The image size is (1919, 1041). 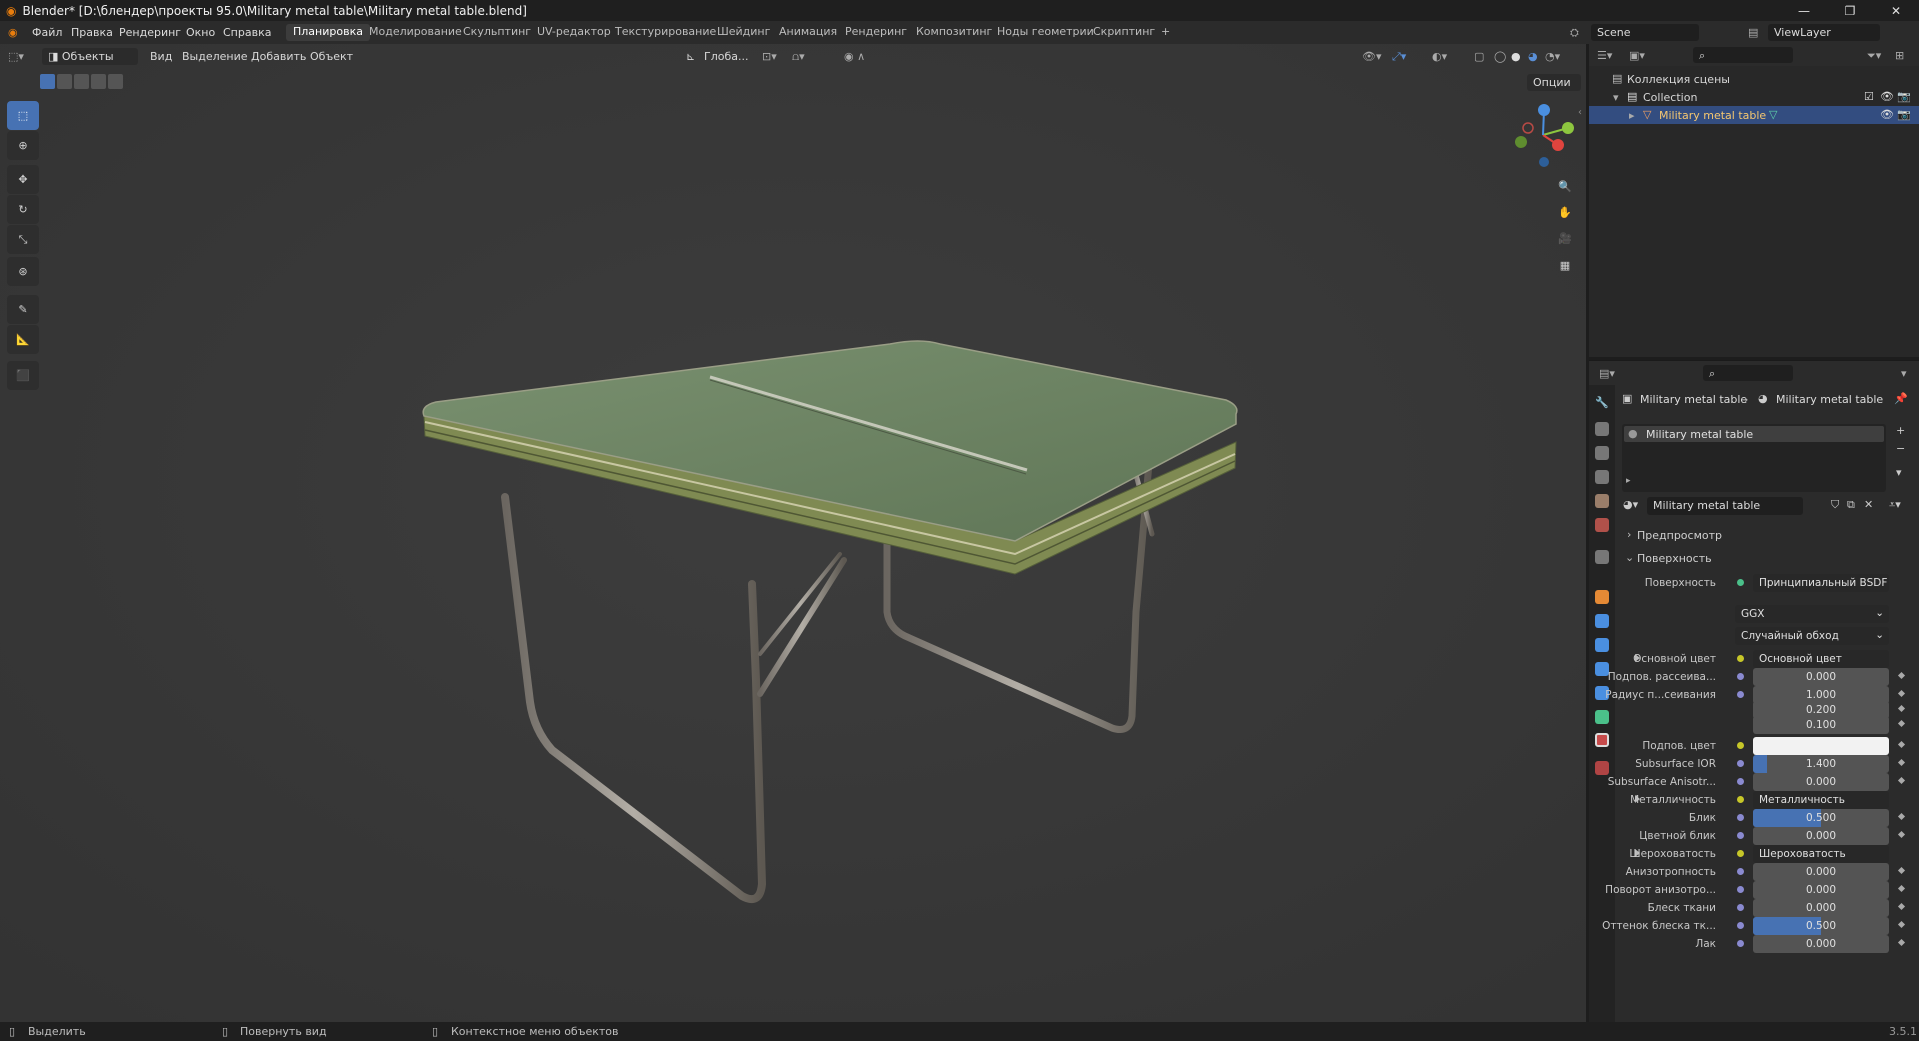 What do you see at coordinates (1743, 55) in the screenshot?
I see `outliner-search-input: ⌕` at bounding box center [1743, 55].